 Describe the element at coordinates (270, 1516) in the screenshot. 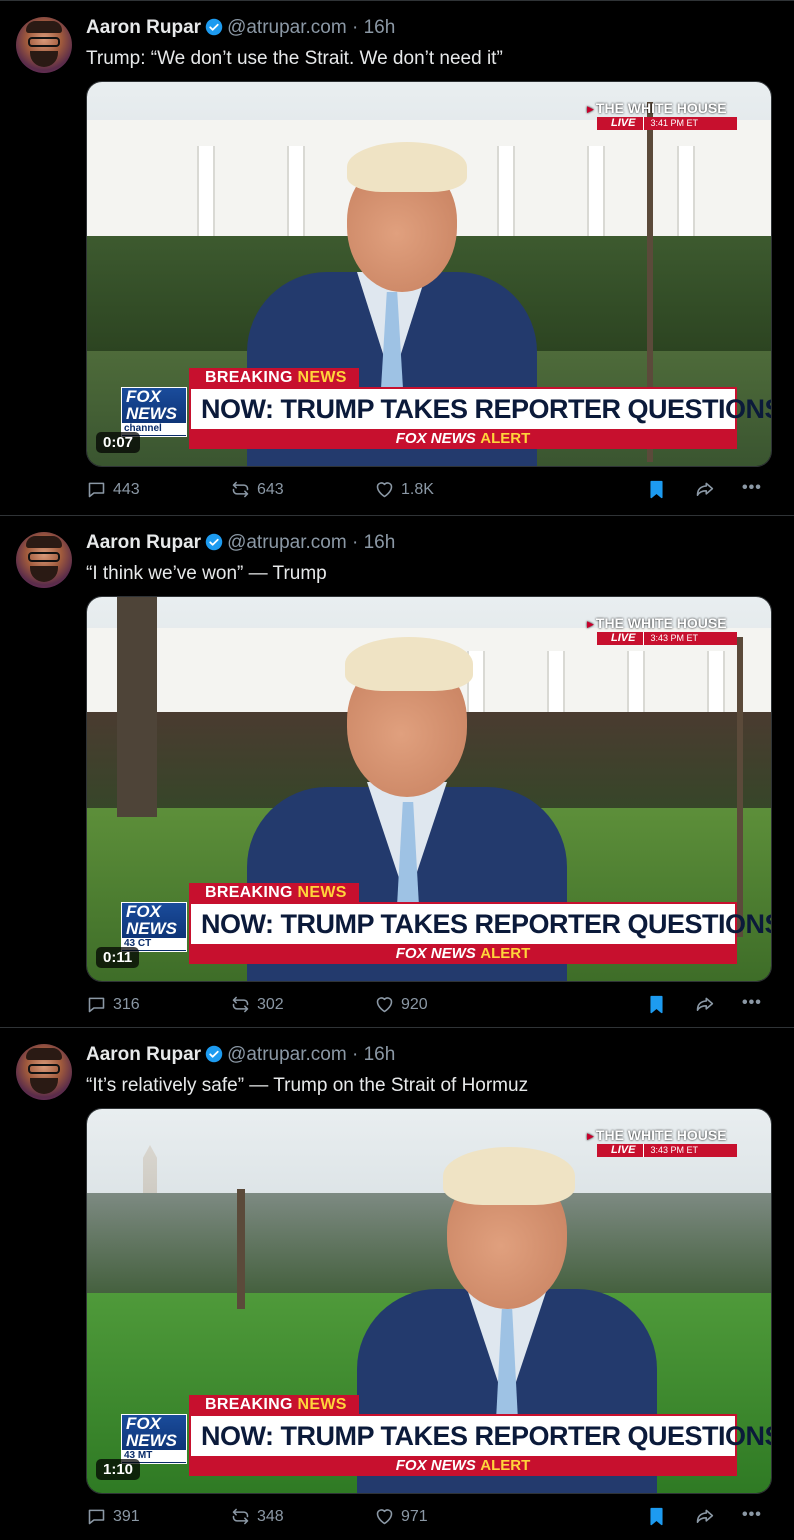

I see `repost-count: 348` at that location.